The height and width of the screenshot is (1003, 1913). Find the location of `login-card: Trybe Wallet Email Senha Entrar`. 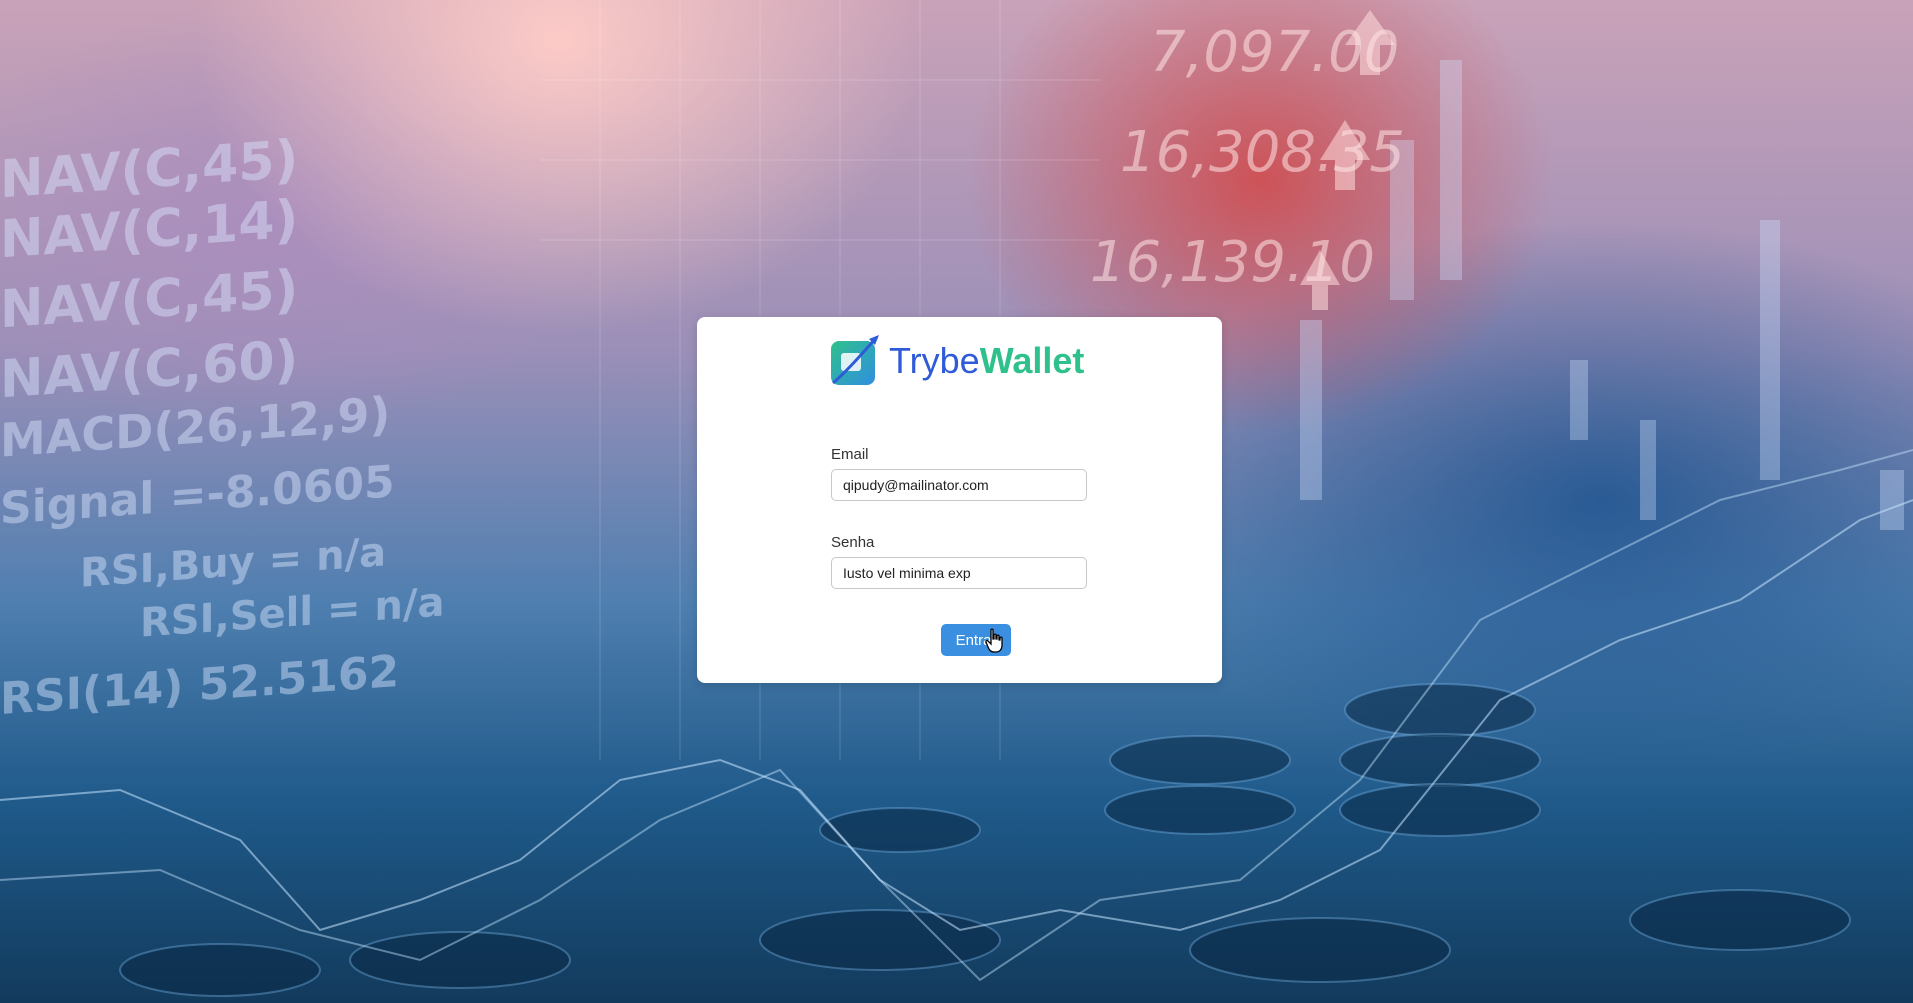

login-card: Trybe Wallet Email Senha Entrar is located at coordinates (959, 500).